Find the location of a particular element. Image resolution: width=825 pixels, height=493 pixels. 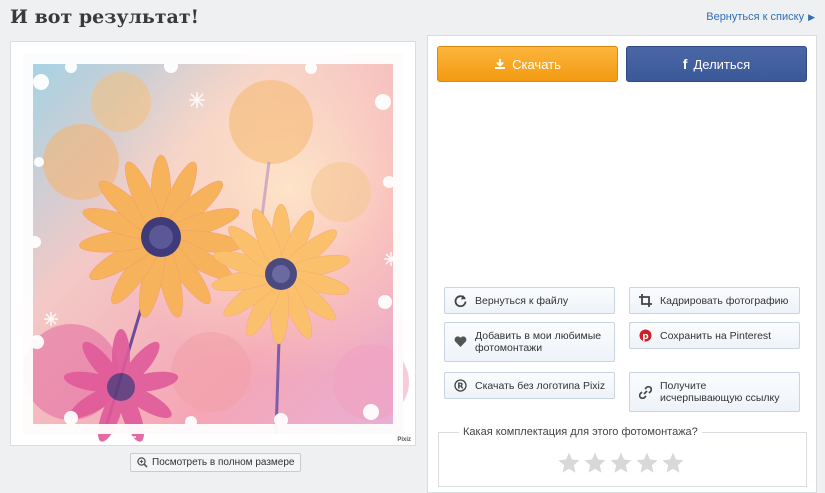

add-favorites-label: Добавить в мои любимые фотомонтажи is located at coordinates (538, 342).